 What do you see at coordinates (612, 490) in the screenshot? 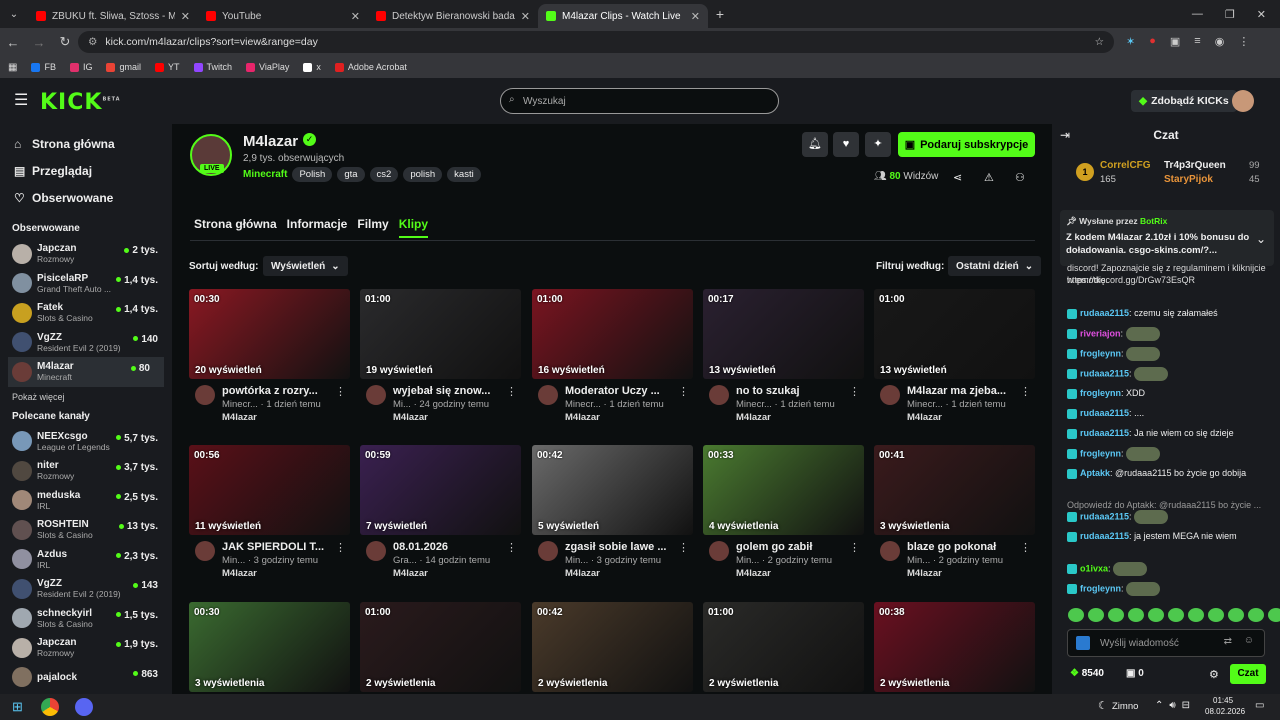
I see `clip-thumbnail: 00:42 5 wyświetleń` at bounding box center [612, 490].